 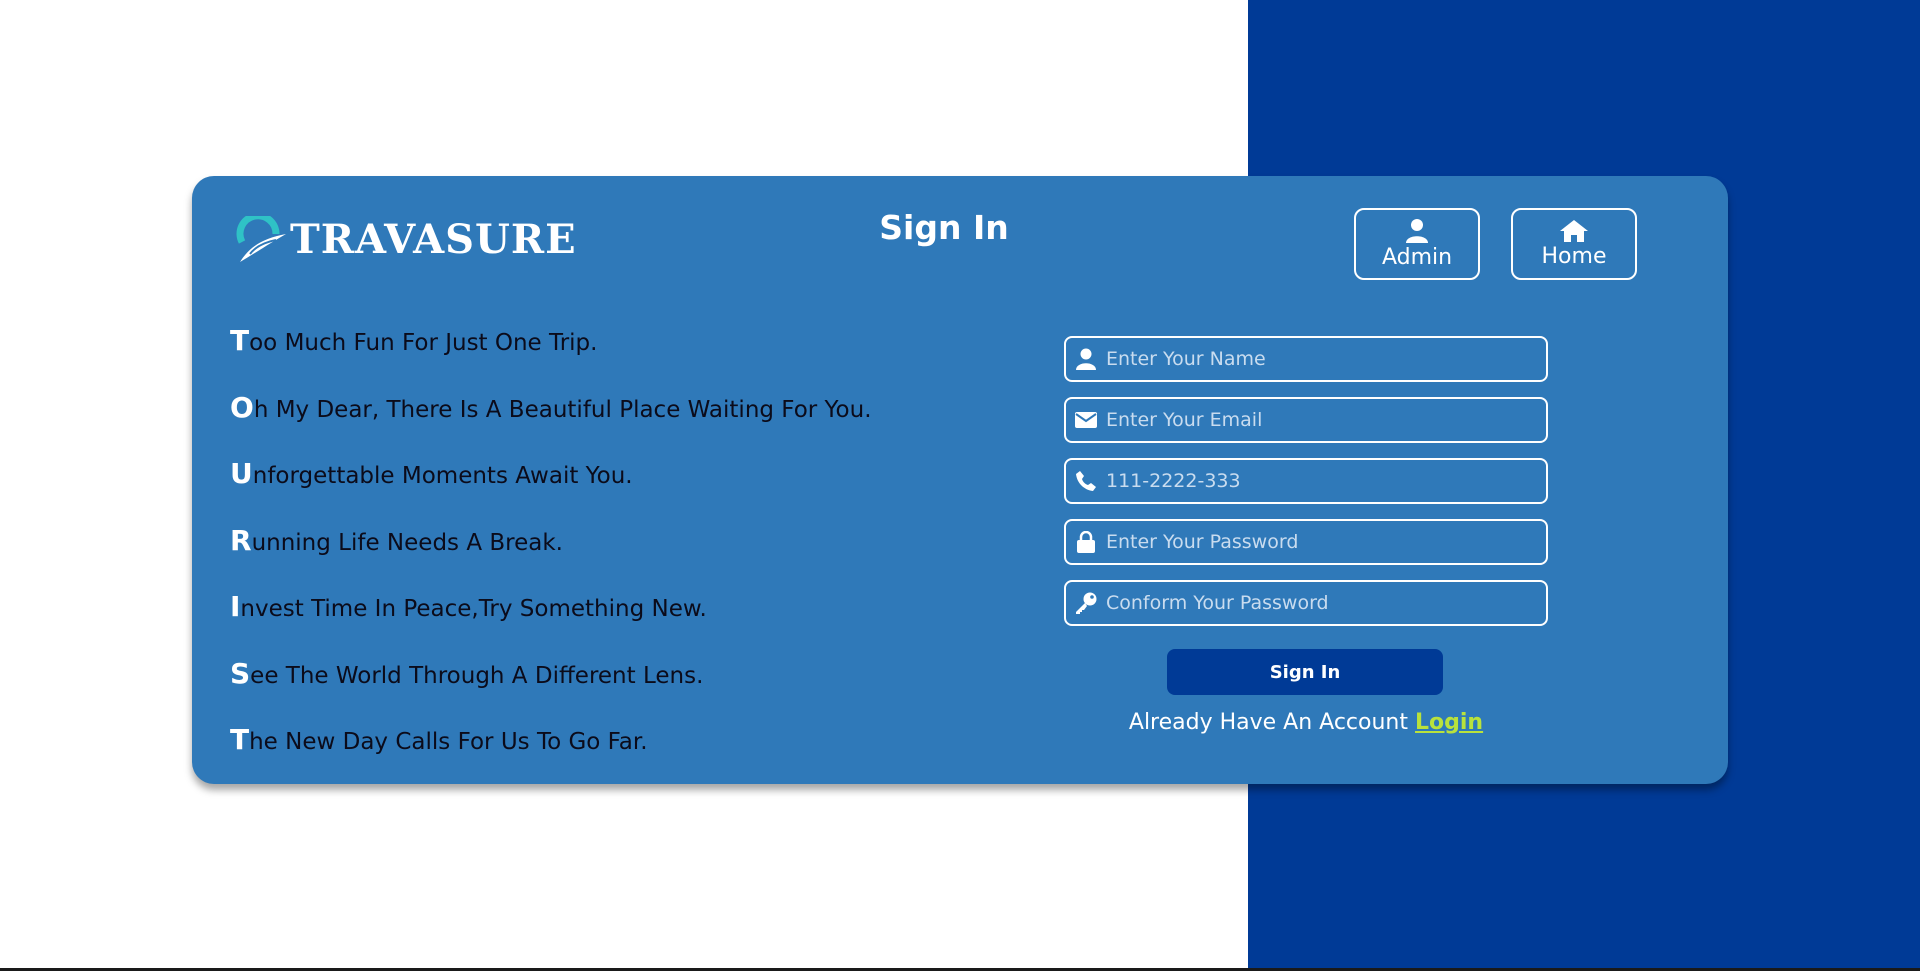 I want to click on login-link: Login, so click(x=1449, y=722).